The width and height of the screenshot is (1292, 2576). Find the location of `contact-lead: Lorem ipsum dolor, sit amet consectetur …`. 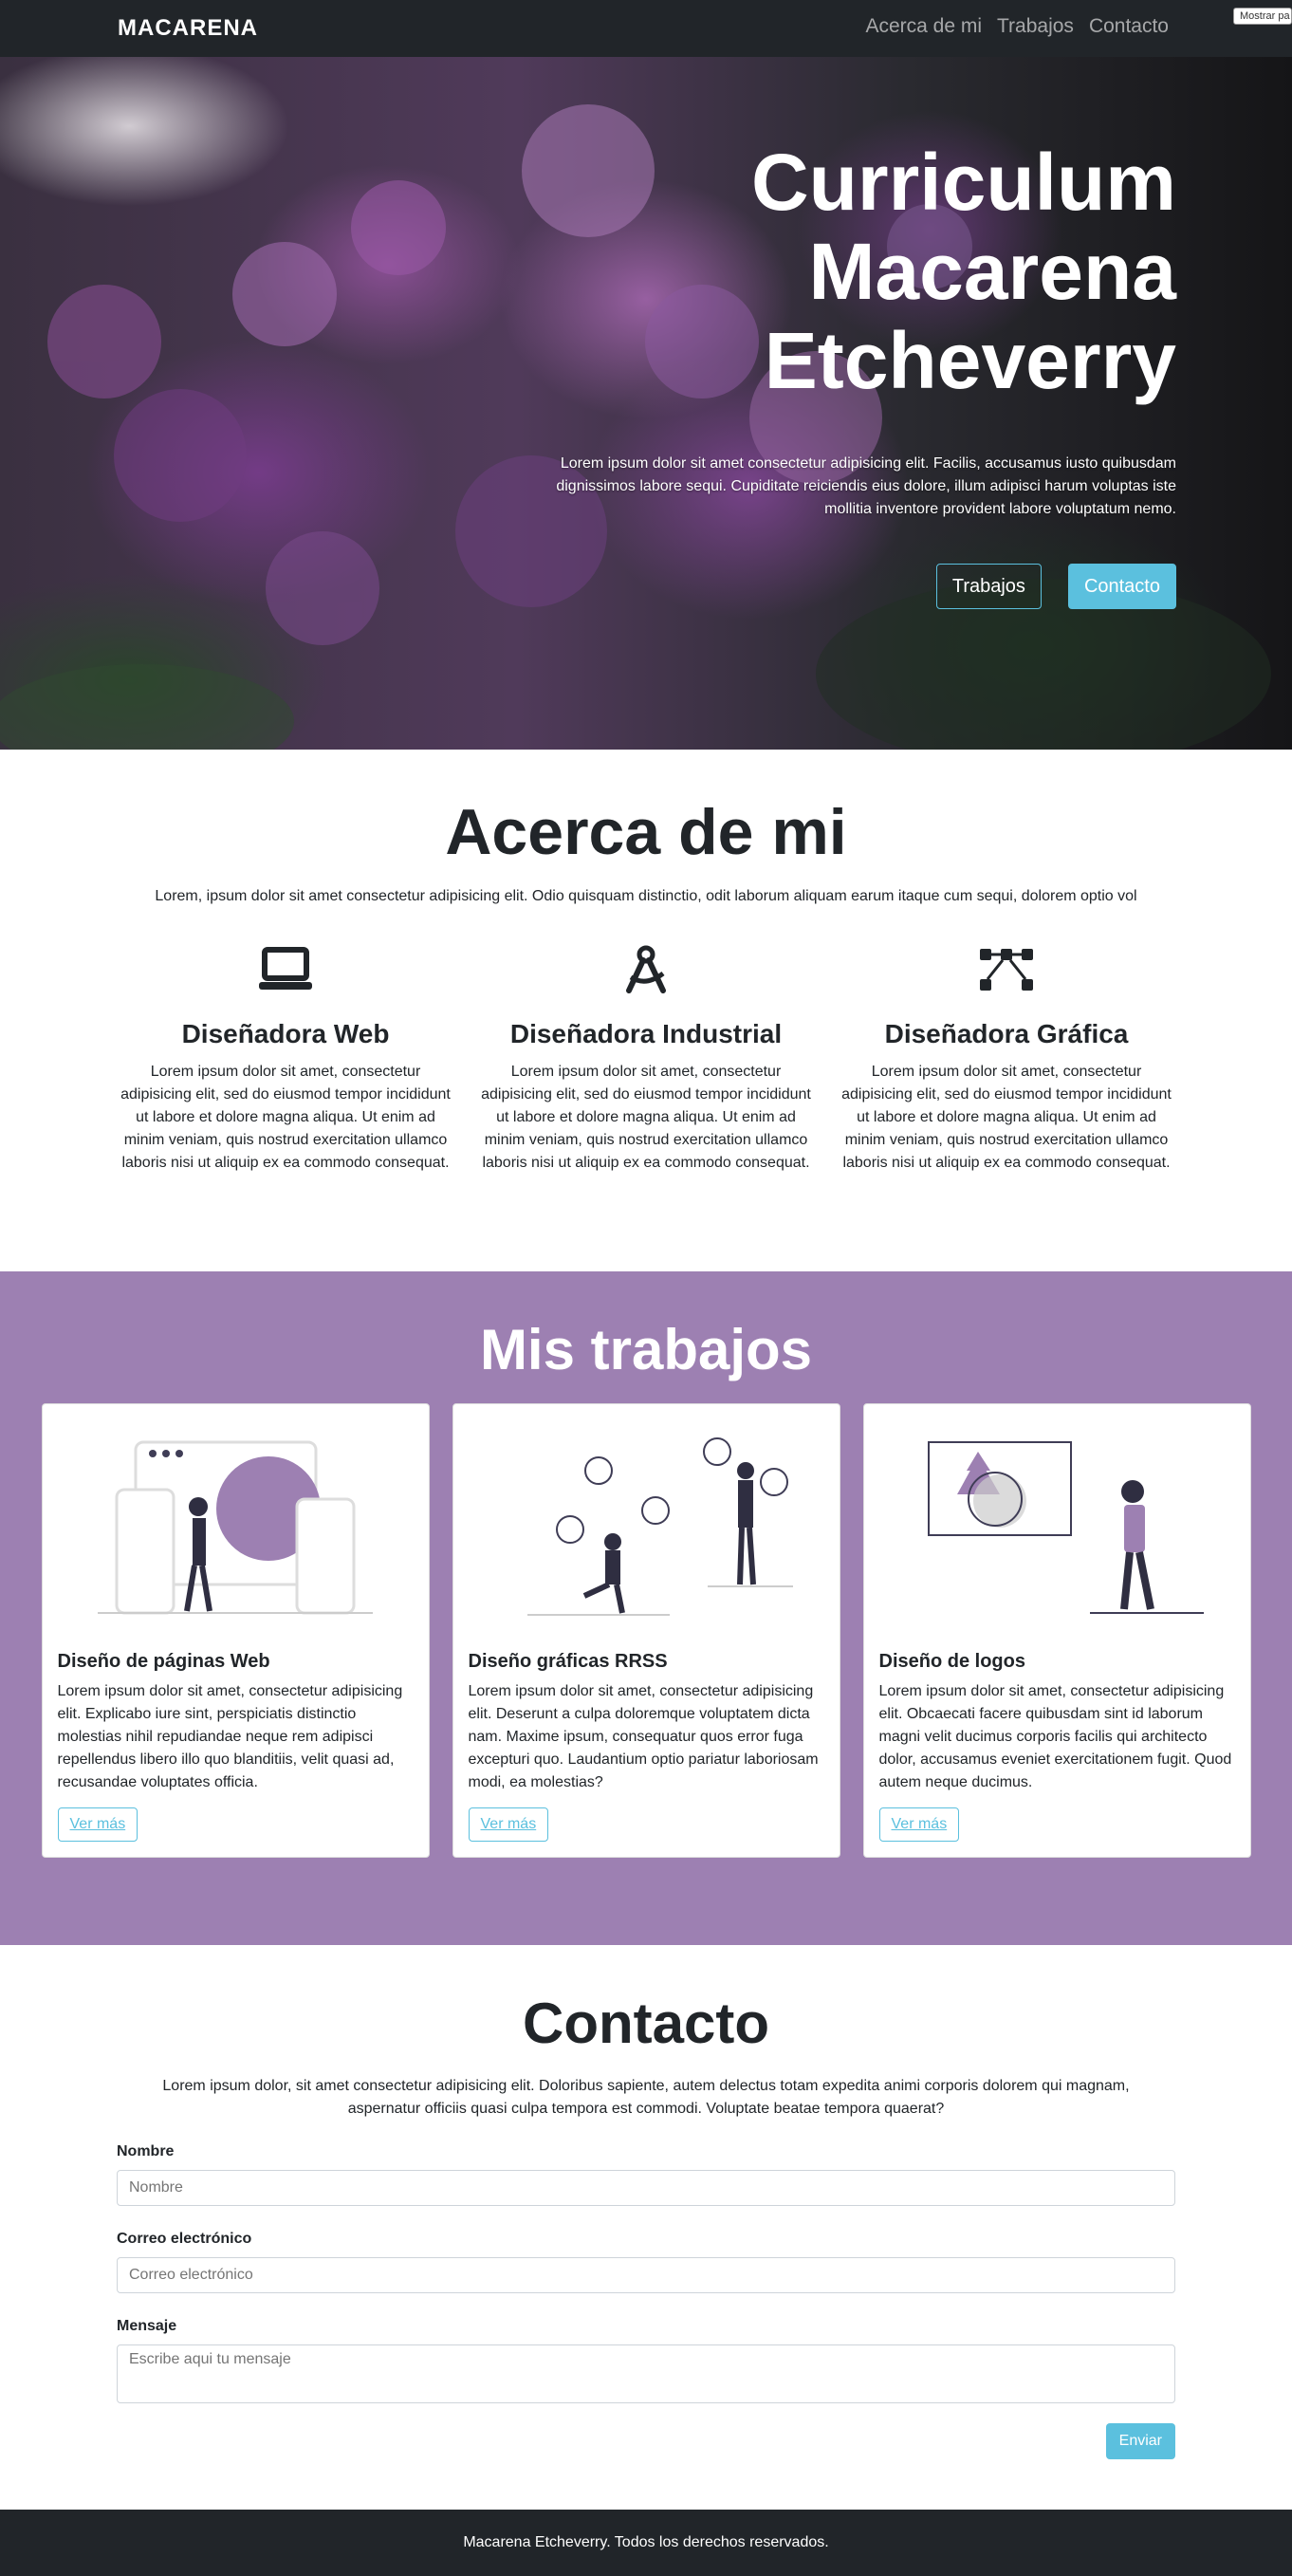

contact-lead: Lorem ipsum dolor, sit amet consectetur … is located at coordinates (646, 2097).